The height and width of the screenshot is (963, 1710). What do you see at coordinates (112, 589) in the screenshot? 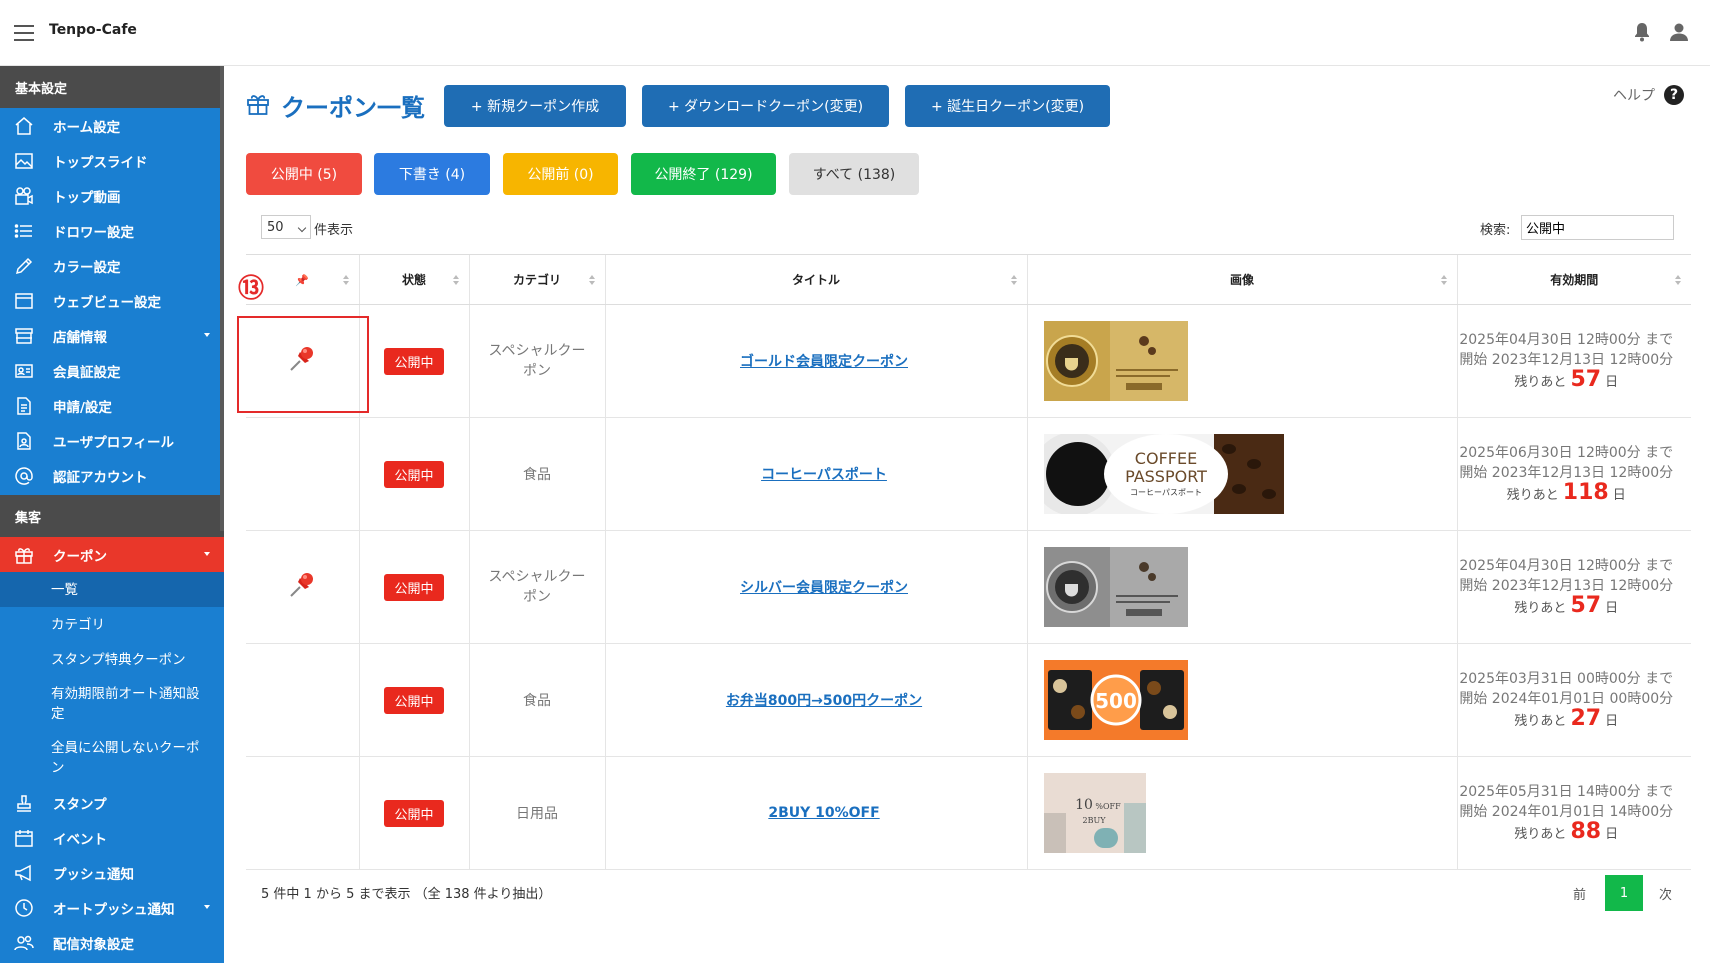
I see `sidebar-subitem-list: 一覧` at bounding box center [112, 589].